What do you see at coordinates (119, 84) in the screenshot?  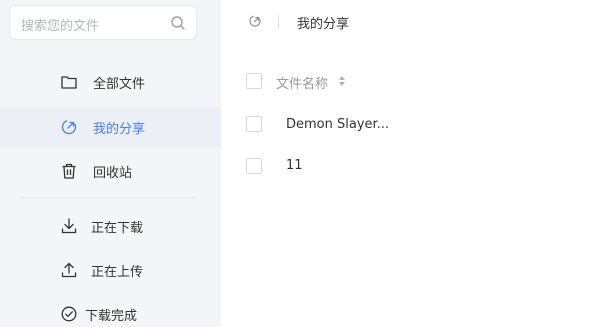 I see `sidebar-item-label: 全部文件` at bounding box center [119, 84].